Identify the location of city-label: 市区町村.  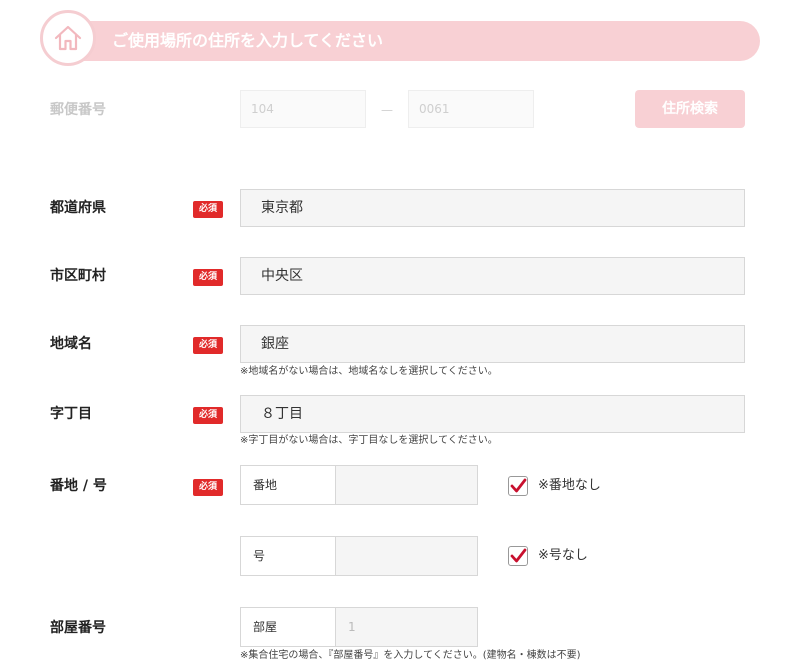
(78, 276).